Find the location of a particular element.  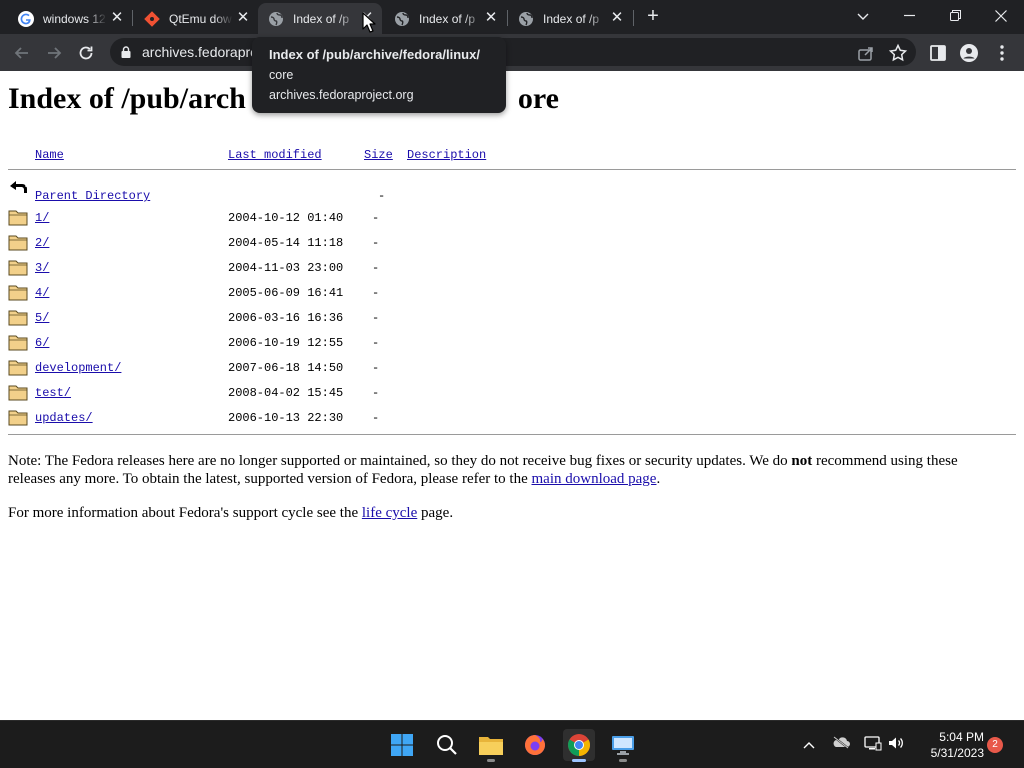

firefox-button is located at coordinates (535, 745).